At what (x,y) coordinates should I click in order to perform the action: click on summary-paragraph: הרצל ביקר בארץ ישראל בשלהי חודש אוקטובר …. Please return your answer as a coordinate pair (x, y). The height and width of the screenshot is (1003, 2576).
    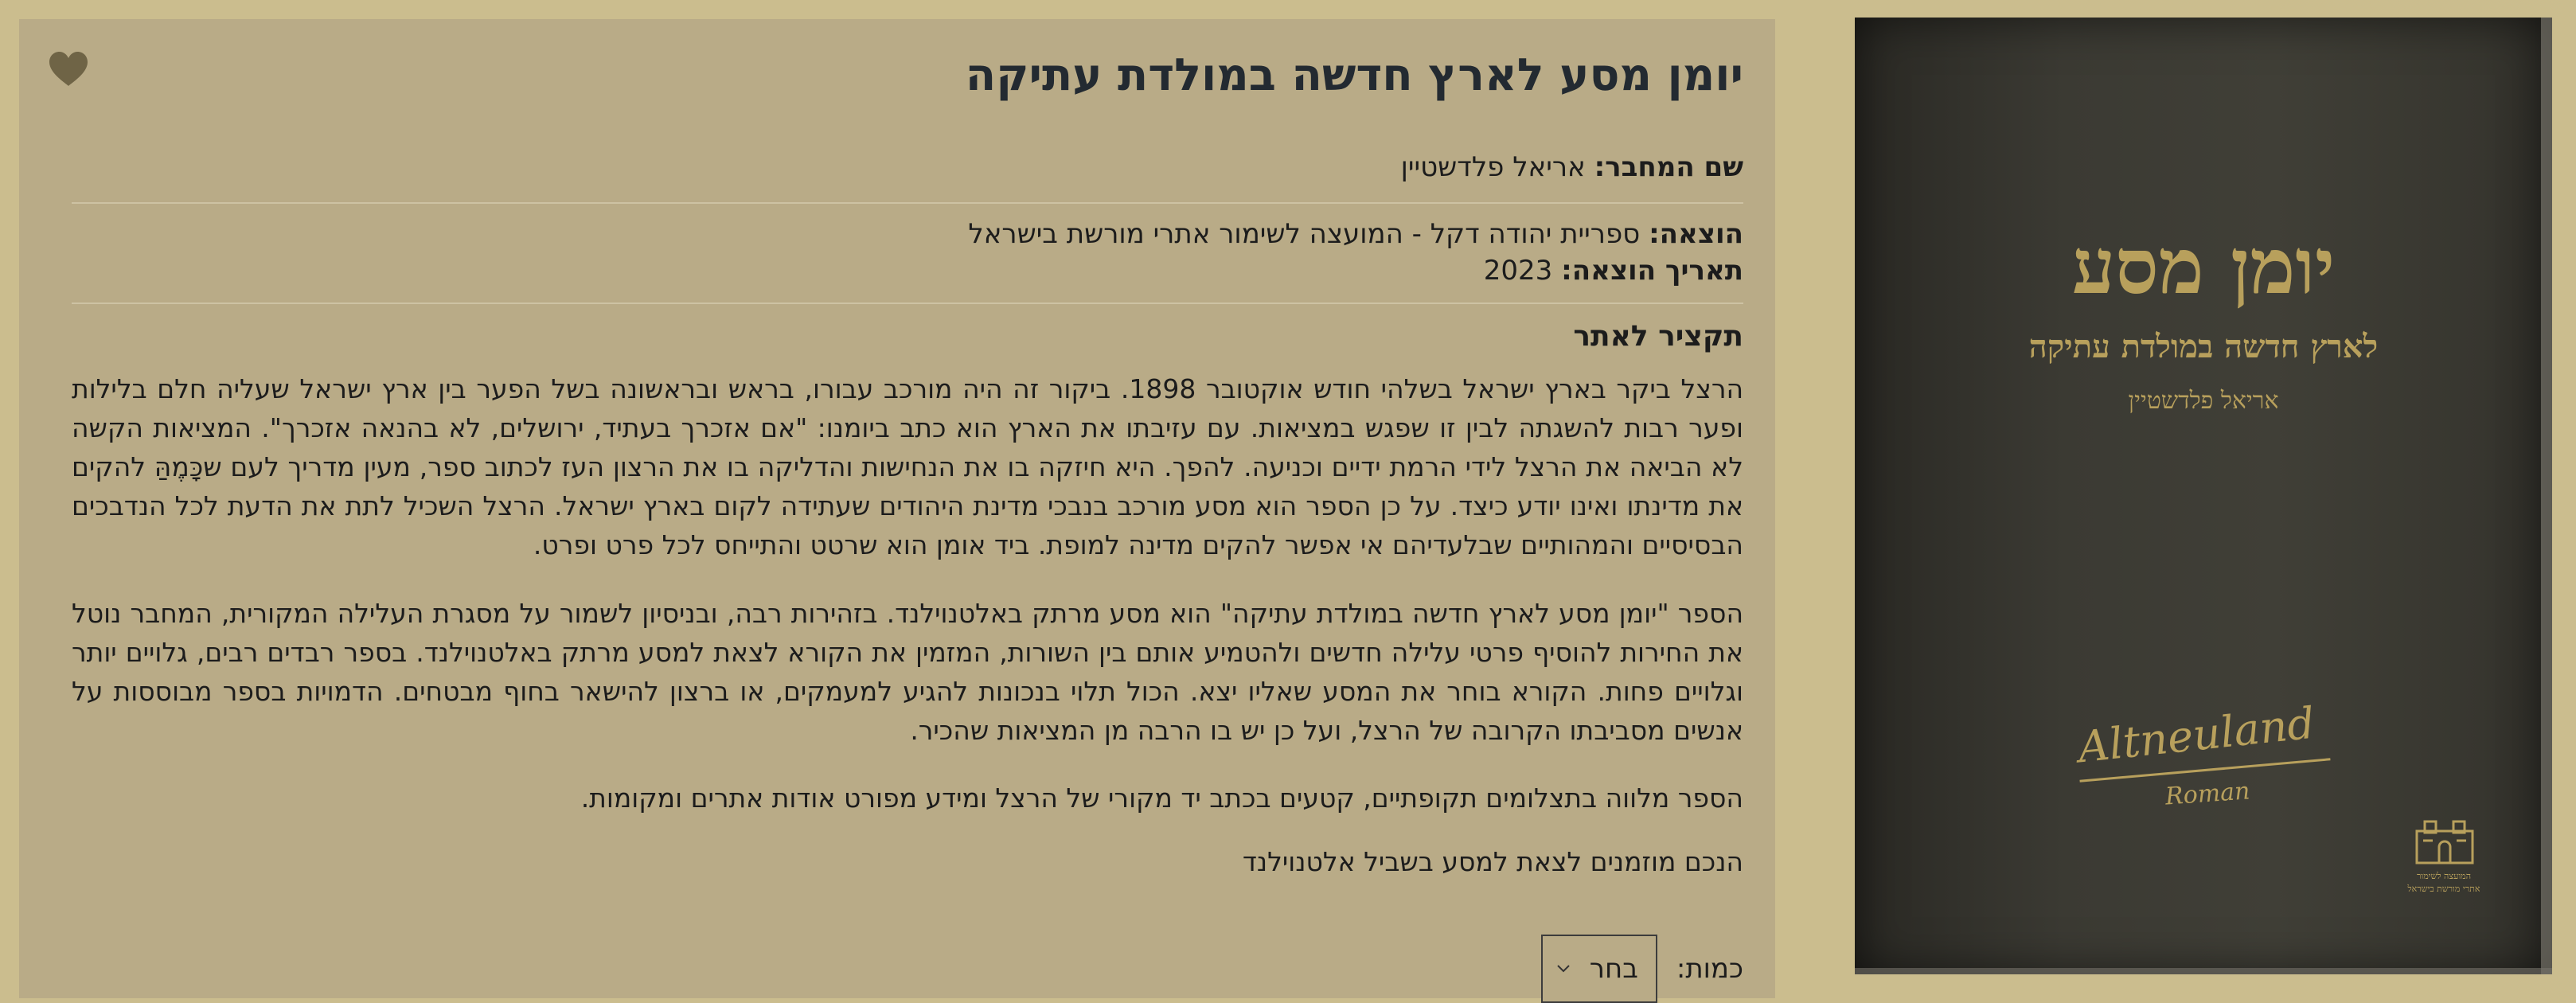
    Looking at the image, I should click on (908, 466).